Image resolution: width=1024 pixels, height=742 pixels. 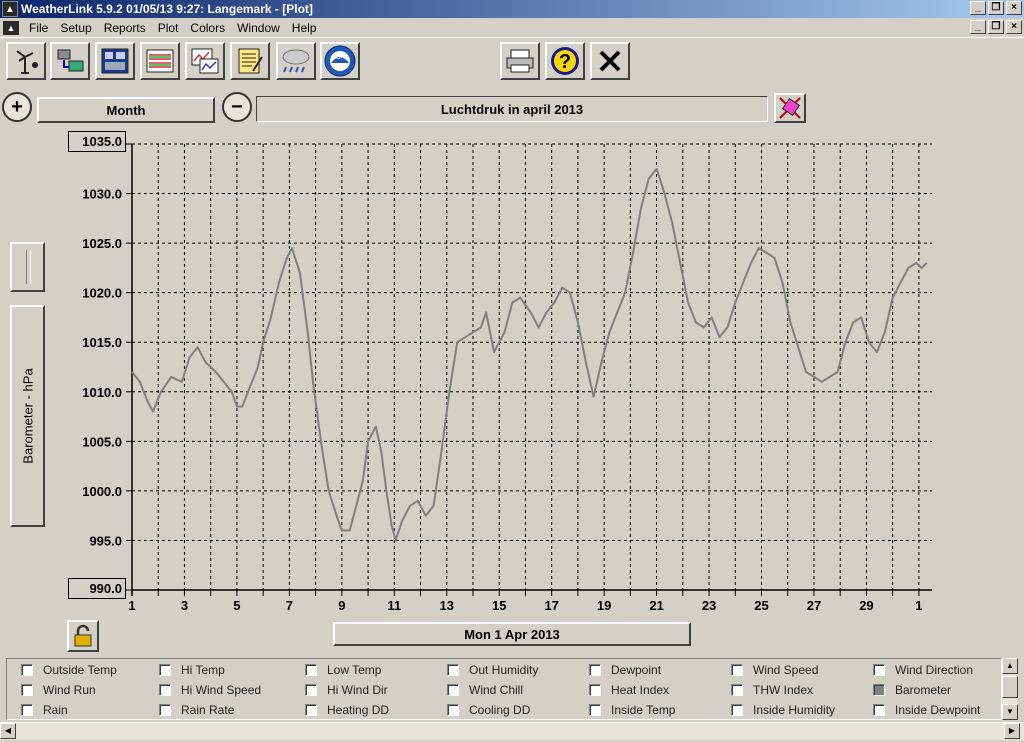 What do you see at coordinates (643, 710) in the screenshot?
I see `checkbox-label: Inside Temp` at bounding box center [643, 710].